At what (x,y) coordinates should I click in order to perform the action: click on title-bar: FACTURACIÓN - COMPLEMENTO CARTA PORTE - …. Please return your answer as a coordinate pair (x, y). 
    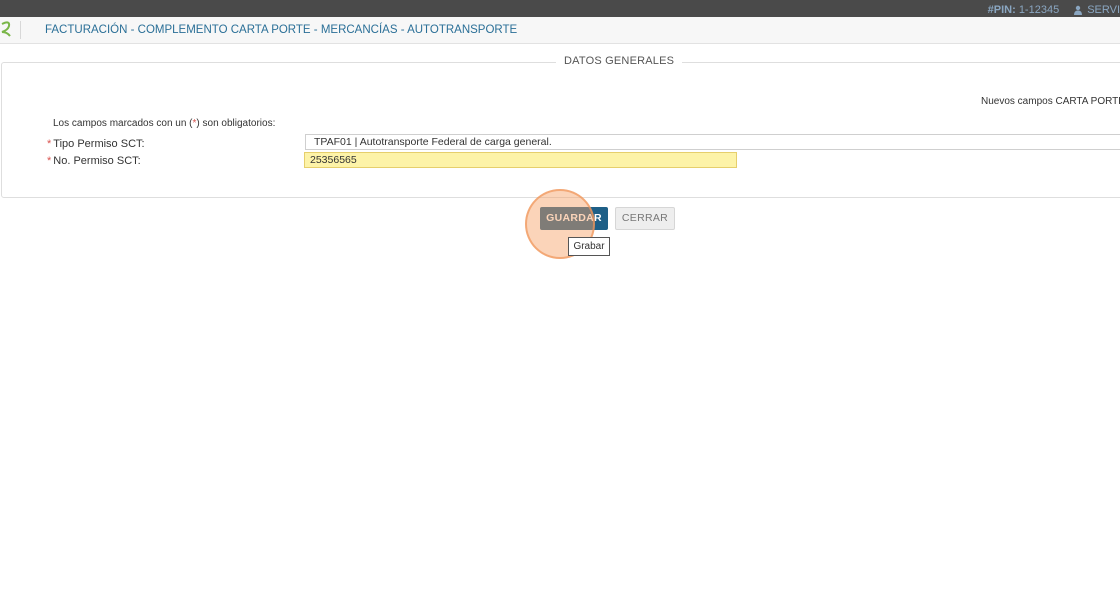
    Looking at the image, I should click on (560, 30).